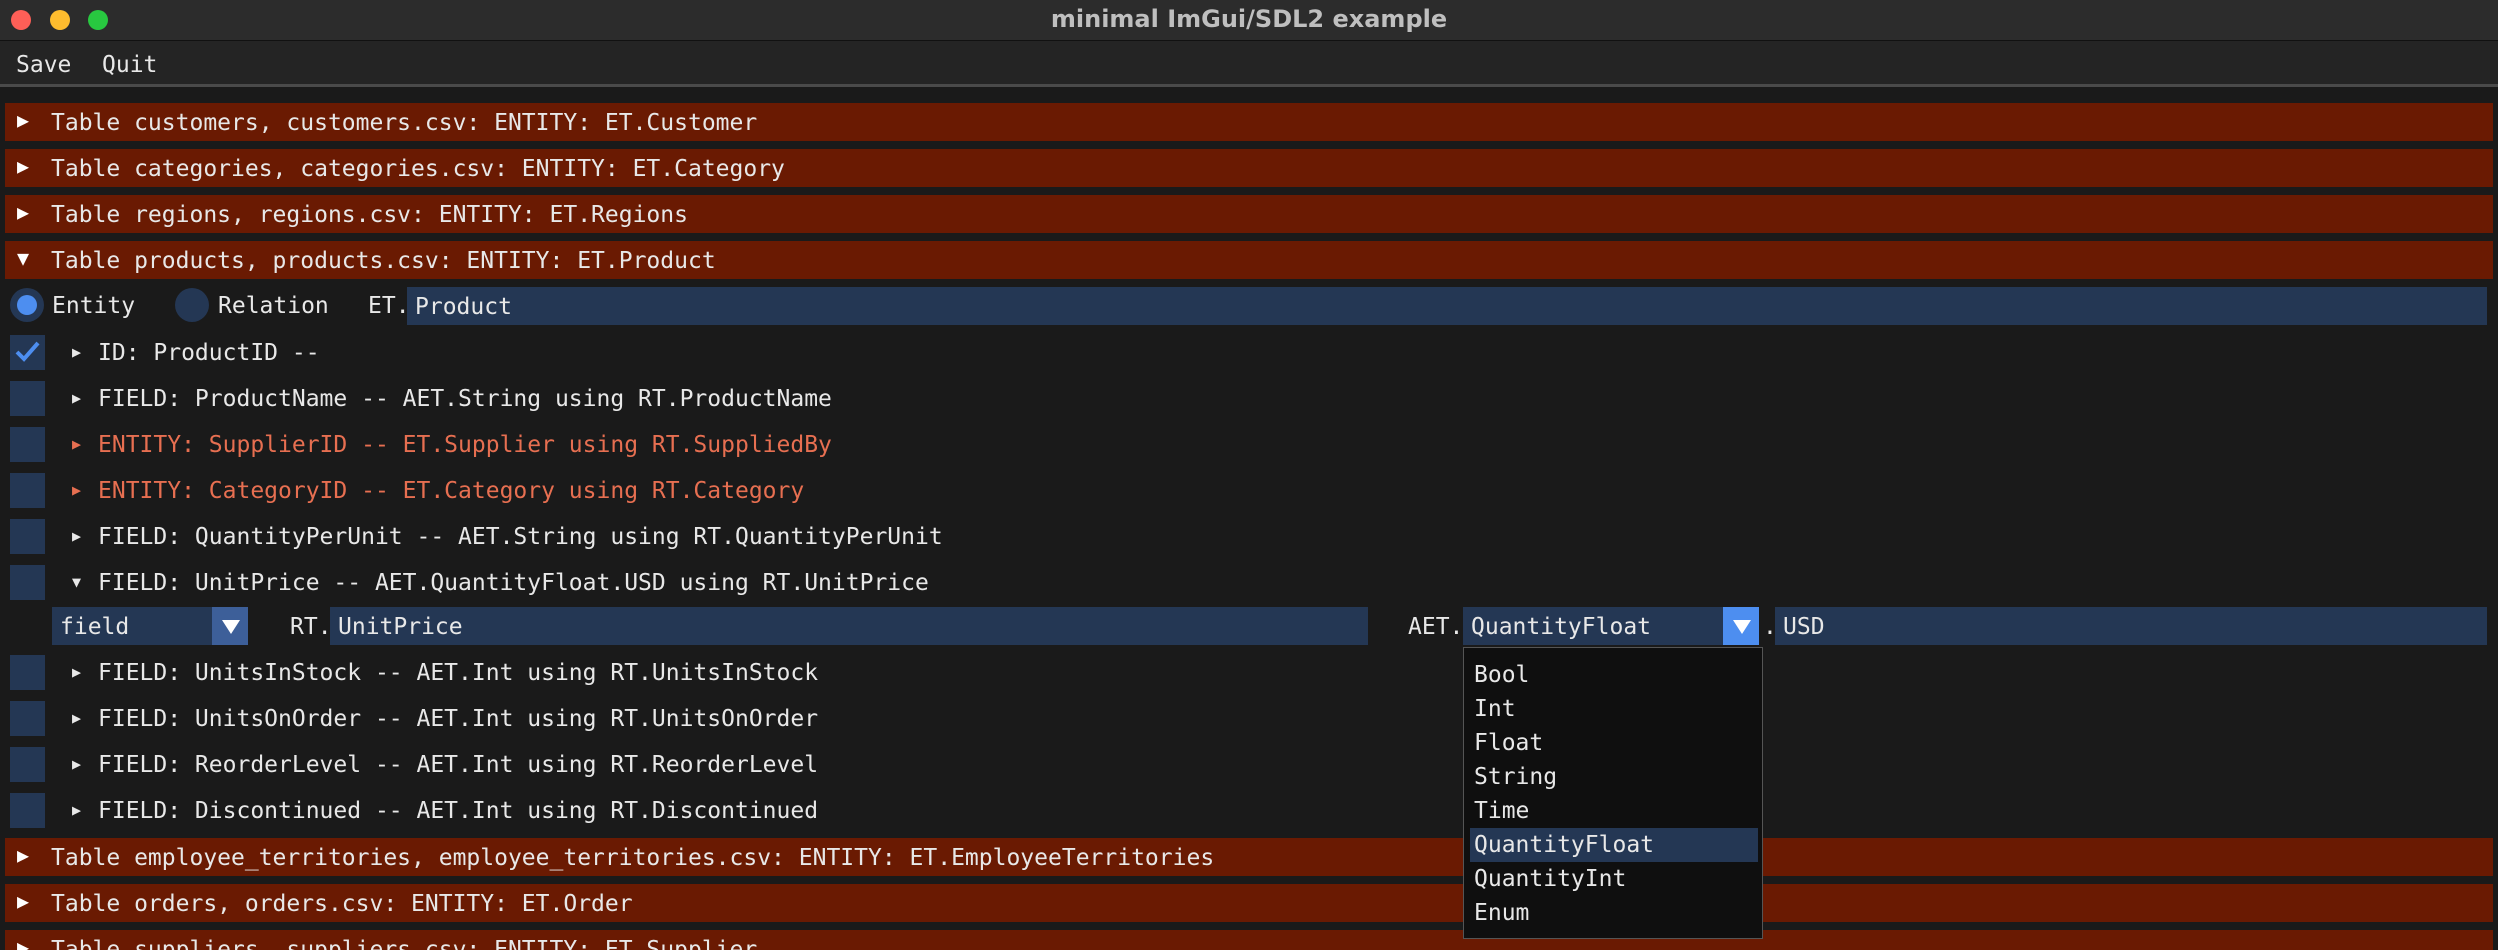 Image resolution: width=2498 pixels, height=950 pixels. Describe the element at coordinates (1447, 306) in the screenshot. I see `entity-type-input: Product` at that location.